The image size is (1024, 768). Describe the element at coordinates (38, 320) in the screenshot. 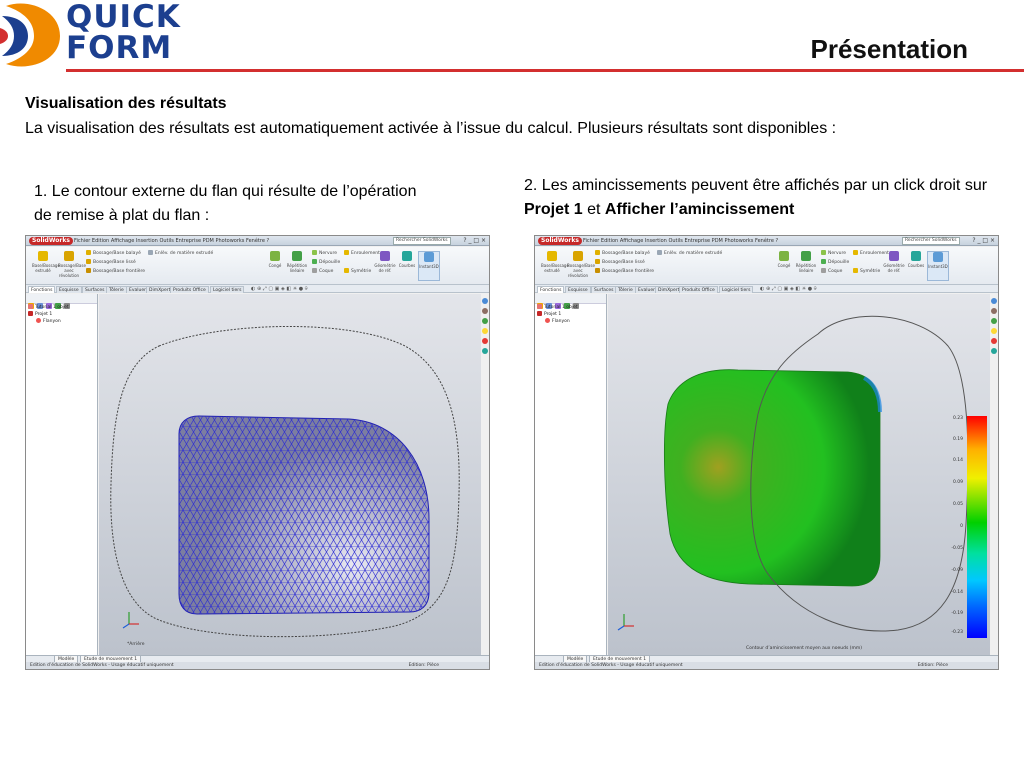

I see `blank-icon` at that location.